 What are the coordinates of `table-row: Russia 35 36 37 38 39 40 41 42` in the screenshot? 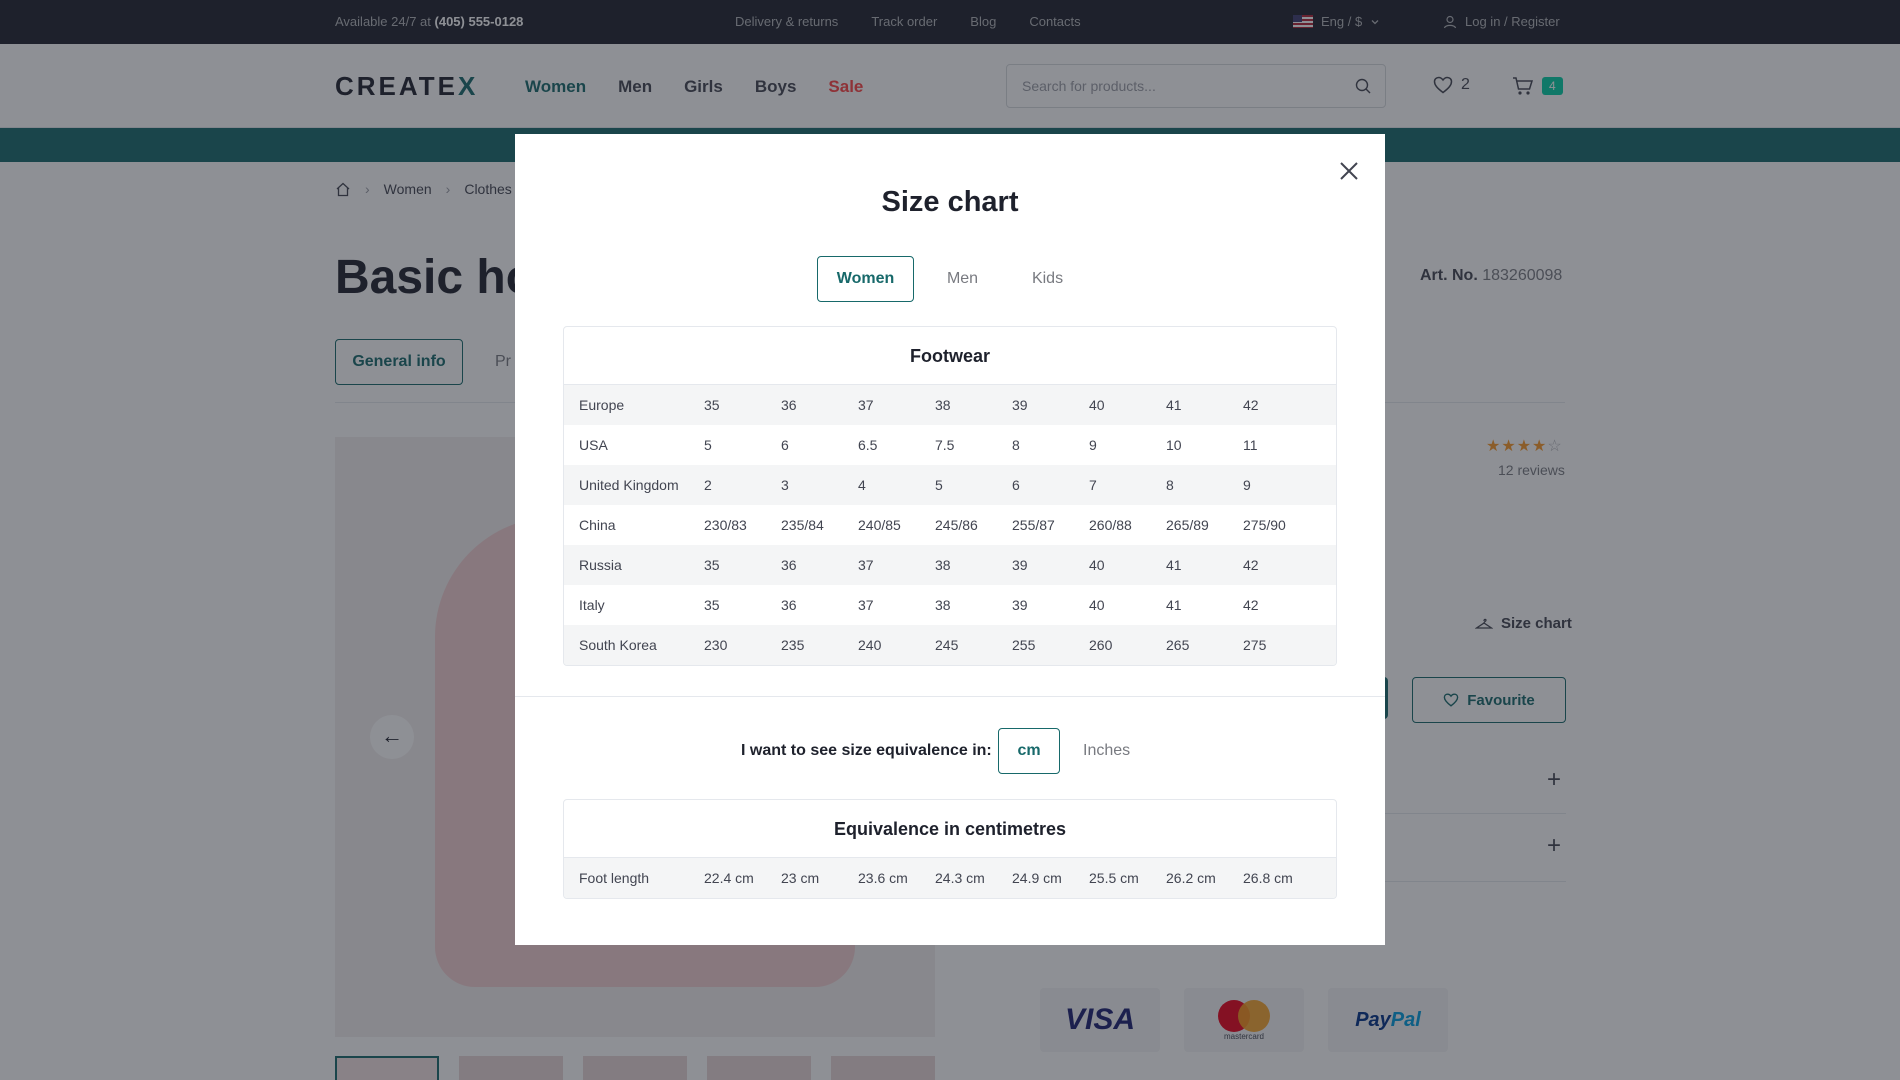 It's located at (950, 565).